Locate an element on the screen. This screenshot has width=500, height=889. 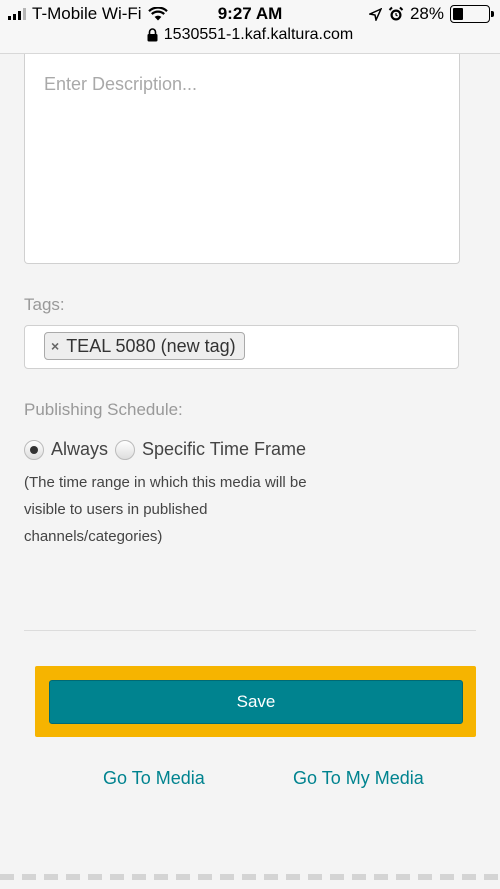
alarm-icon is located at coordinates (396, 13).